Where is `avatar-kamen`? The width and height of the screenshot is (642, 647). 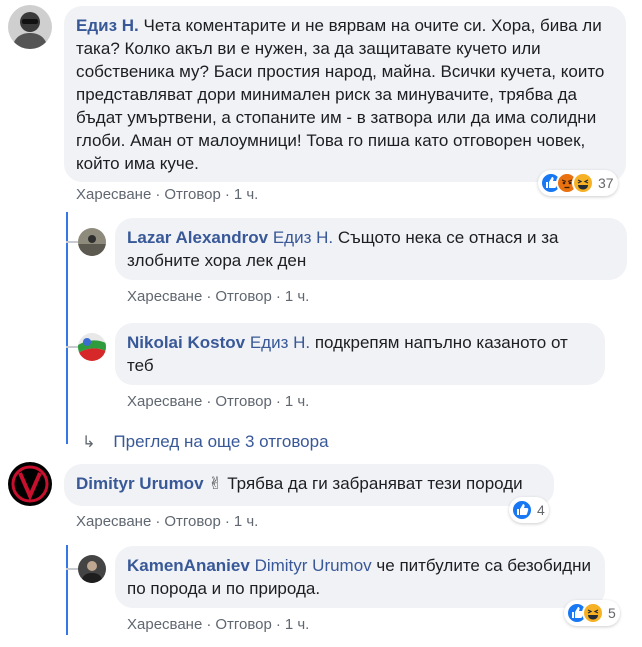 avatar-kamen is located at coordinates (92, 569).